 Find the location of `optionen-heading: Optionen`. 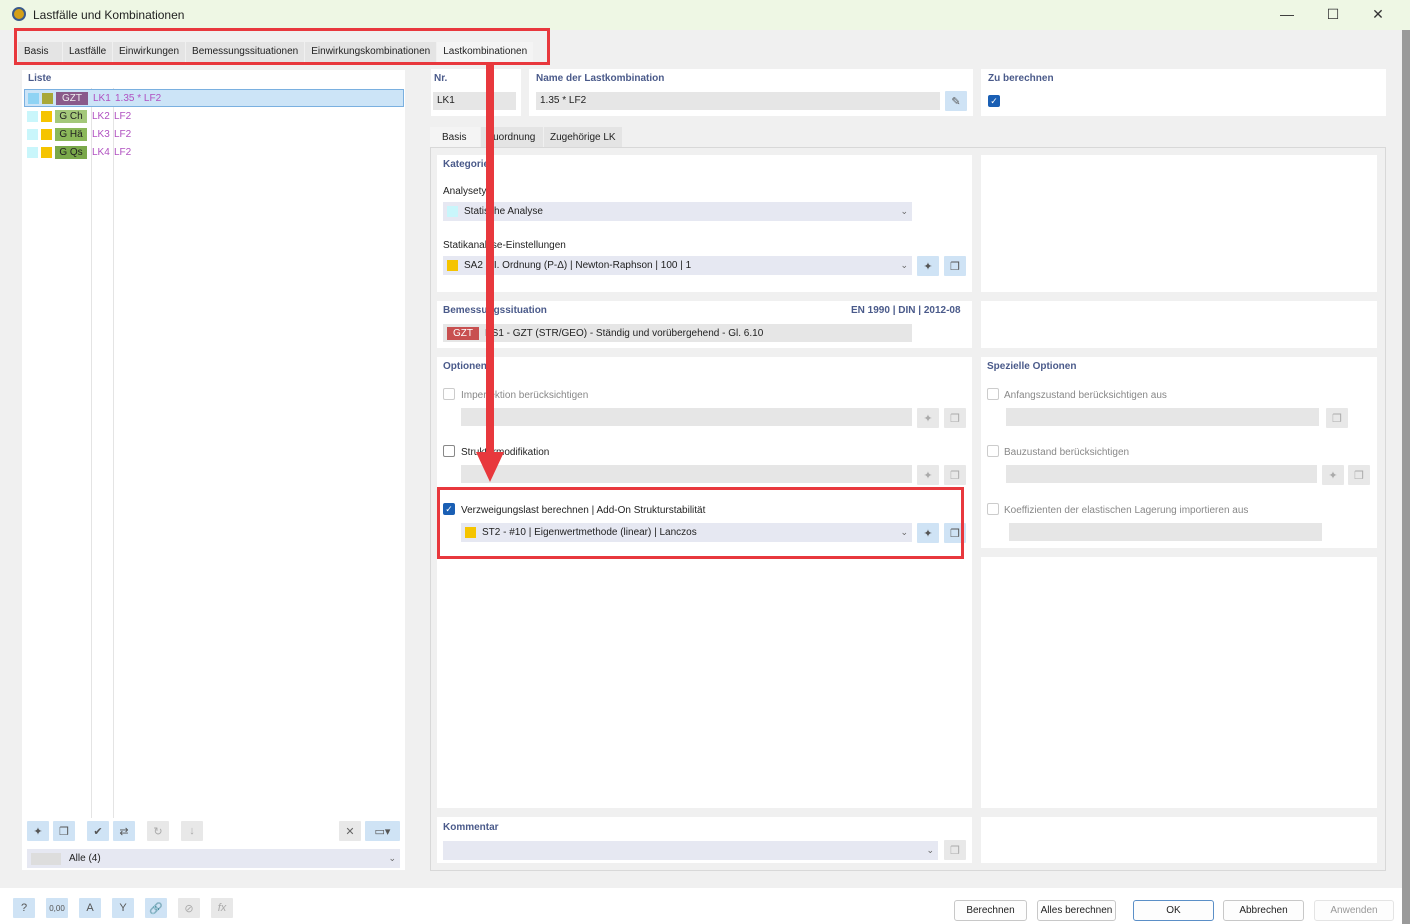

optionen-heading: Optionen is located at coordinates (465, 366).